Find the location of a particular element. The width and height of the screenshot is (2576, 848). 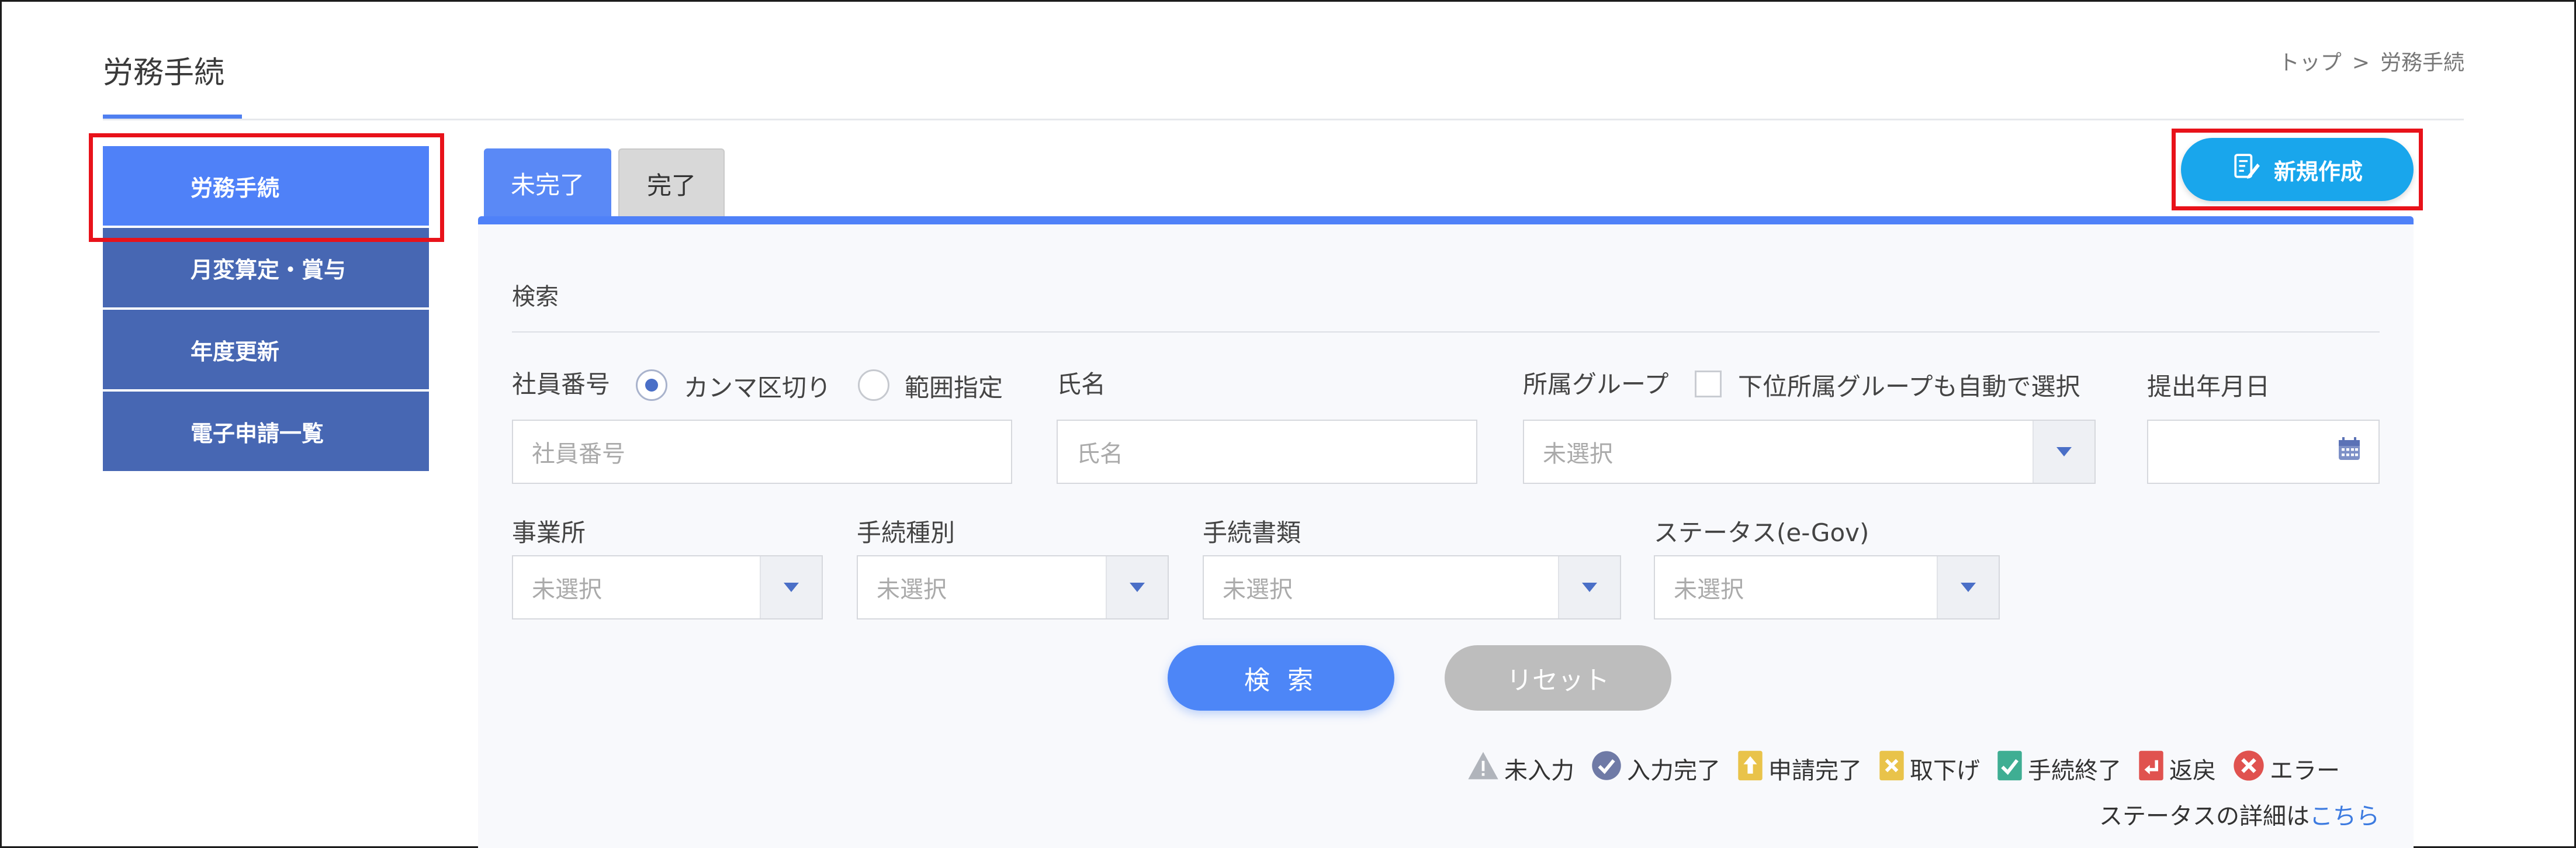

legend-item: エラー is located at coordinates (2286, 768).